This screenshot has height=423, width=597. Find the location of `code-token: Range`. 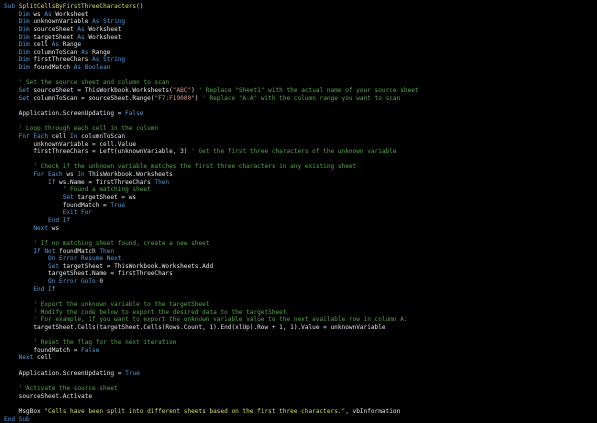

code-token: Range is located at coordinates (101, 52).